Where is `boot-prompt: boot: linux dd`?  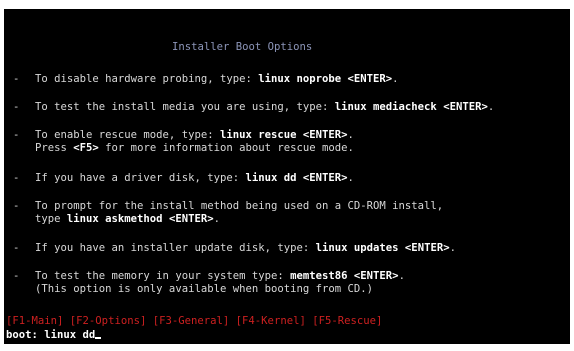 boot-prompt: boot: linux dd is located at coordinates (54, 335).